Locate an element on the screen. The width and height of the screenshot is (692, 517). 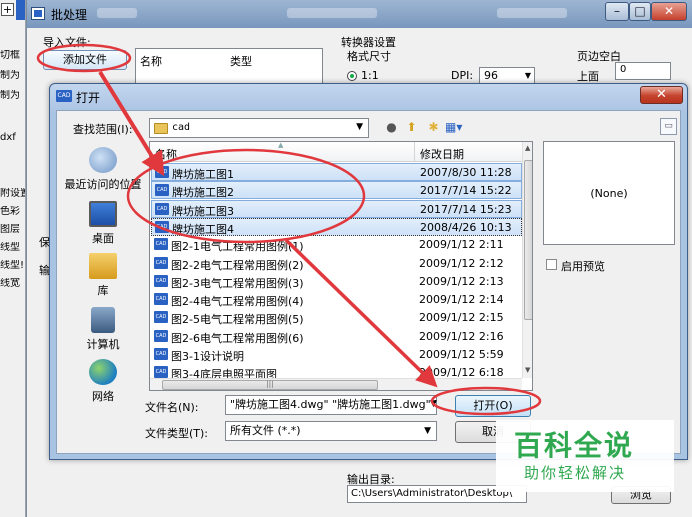
file-name-label: 文件名(N): is located at coordinates (172, 407).